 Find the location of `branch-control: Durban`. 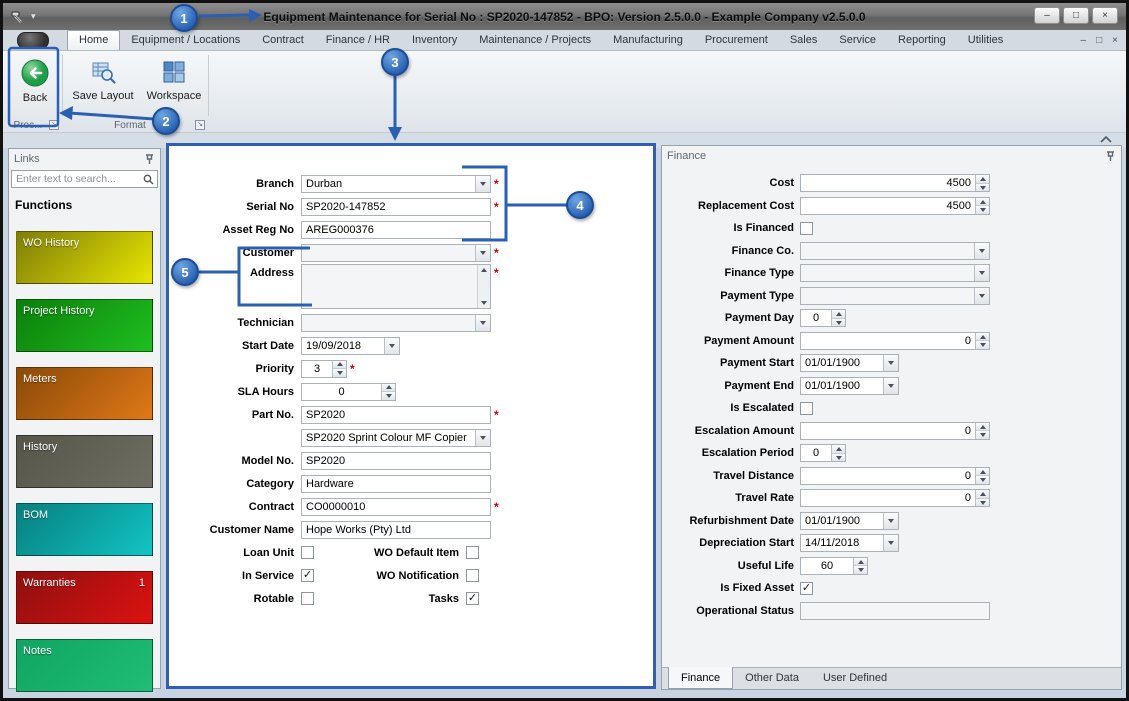

branch-control: Durban is located at coordinates (396, 183).